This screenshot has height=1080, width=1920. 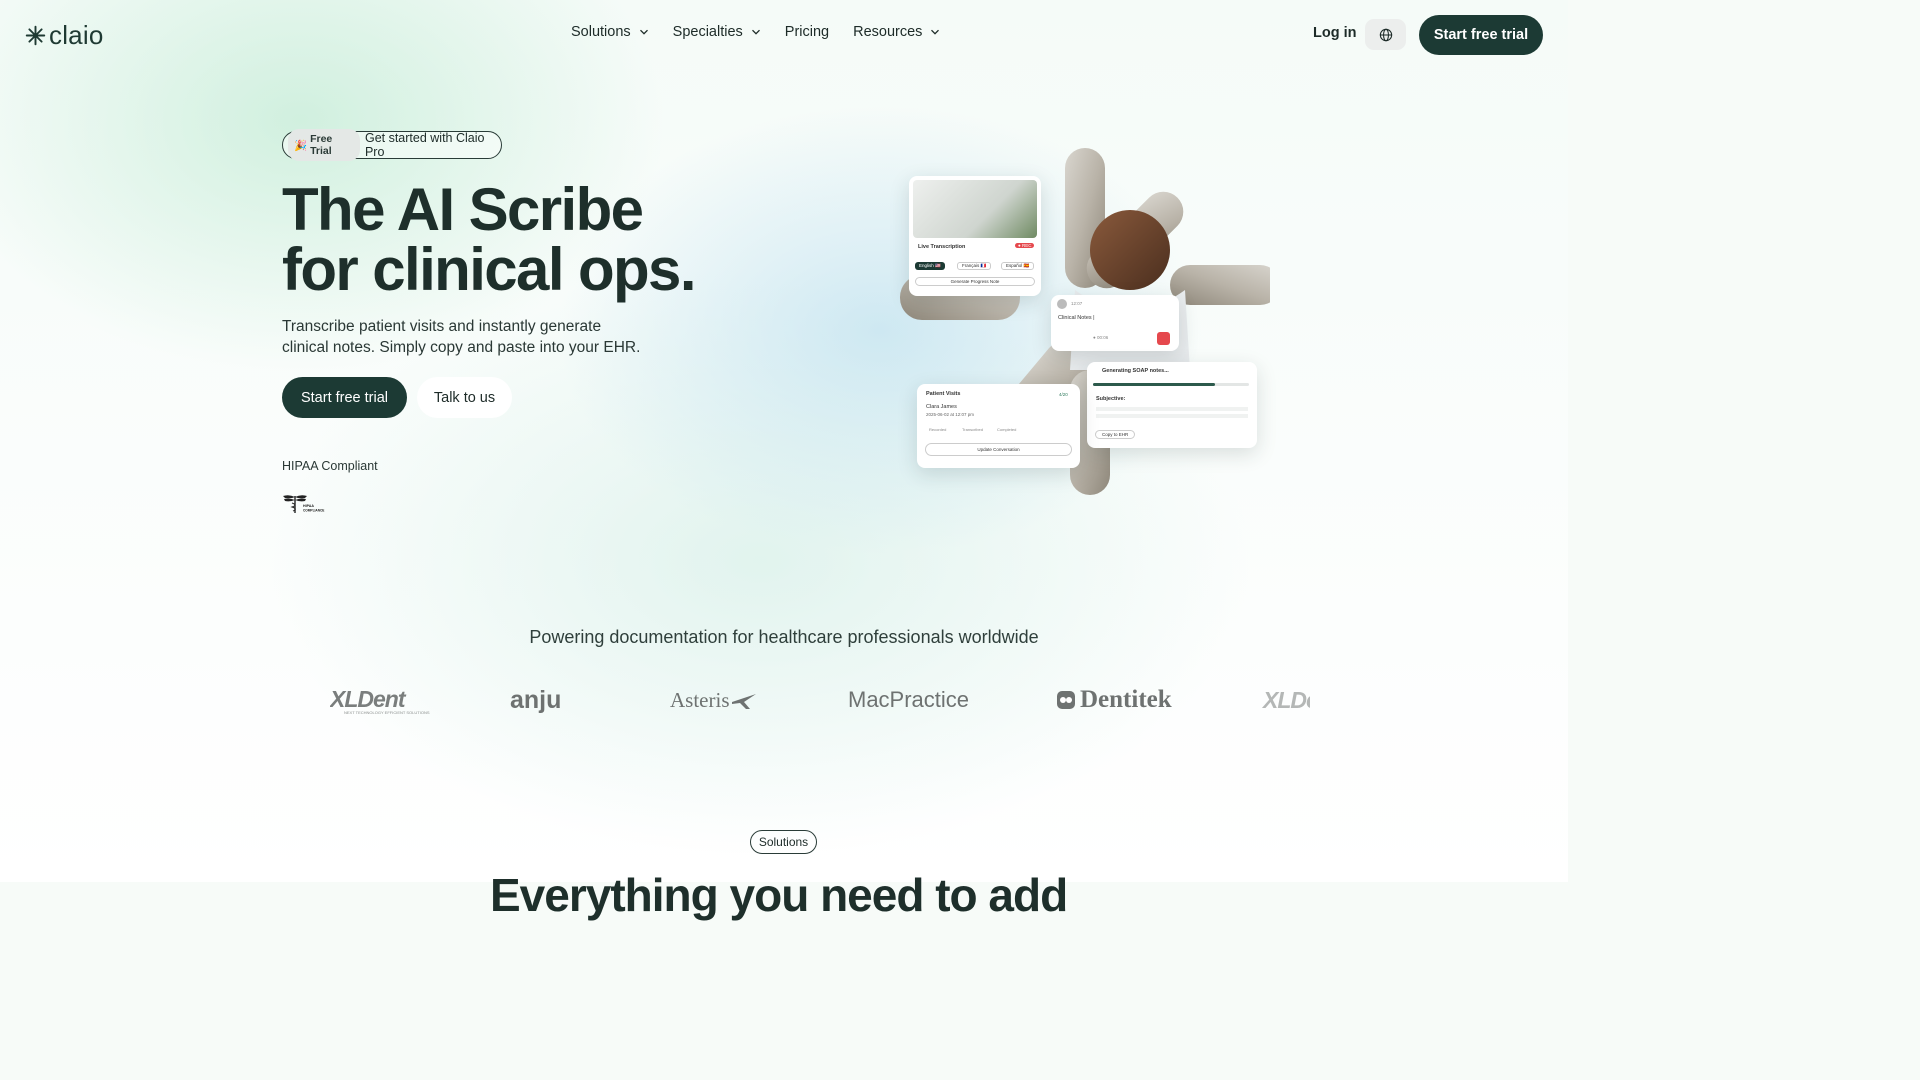 What do you see at coordinates (707, 32) in the screenshot?
I see `nav-specialties-label: Specialties` at bounding box center [707, 32].